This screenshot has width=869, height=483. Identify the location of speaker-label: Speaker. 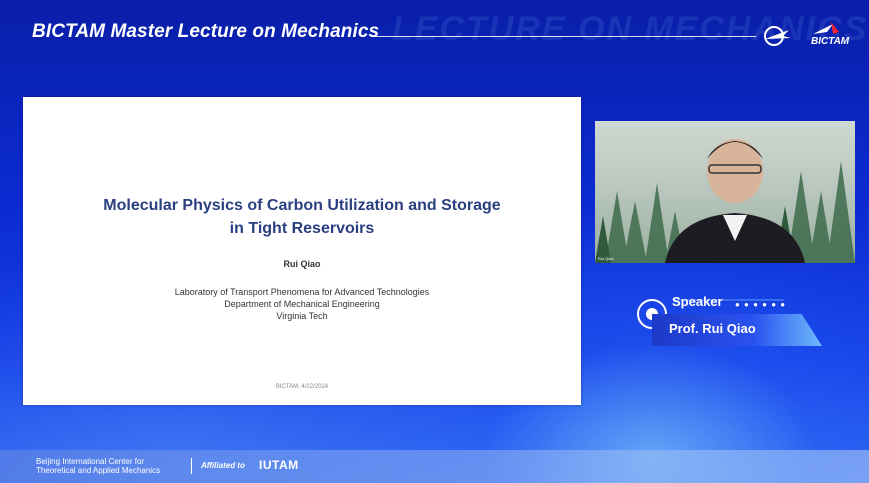
(697, 301).